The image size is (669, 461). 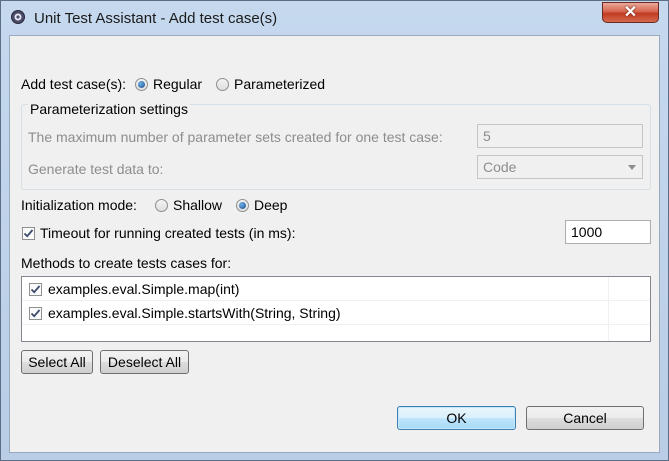 I want to click on max-parameter-sets-field: 5, so click(x=560, y=136).